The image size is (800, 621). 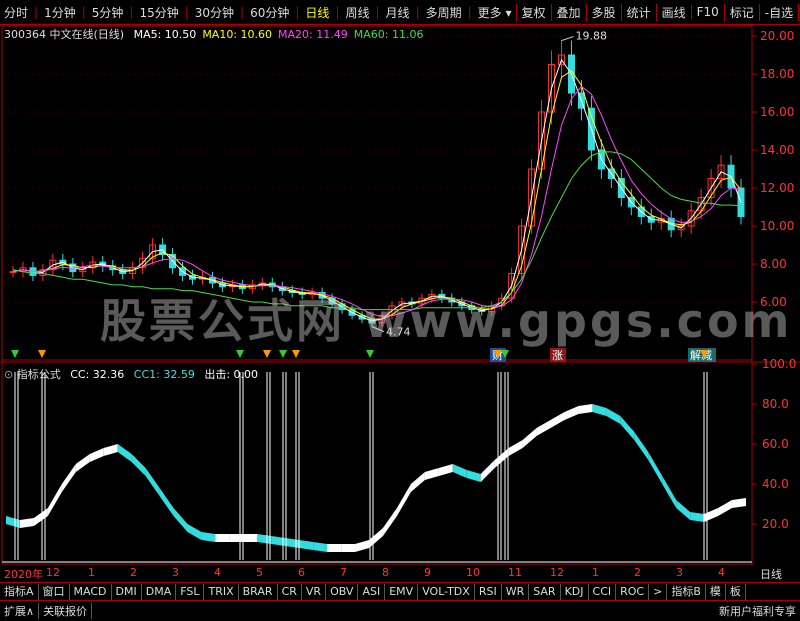 I want to click on date-label-3: 2, so click(x=133, y=572).